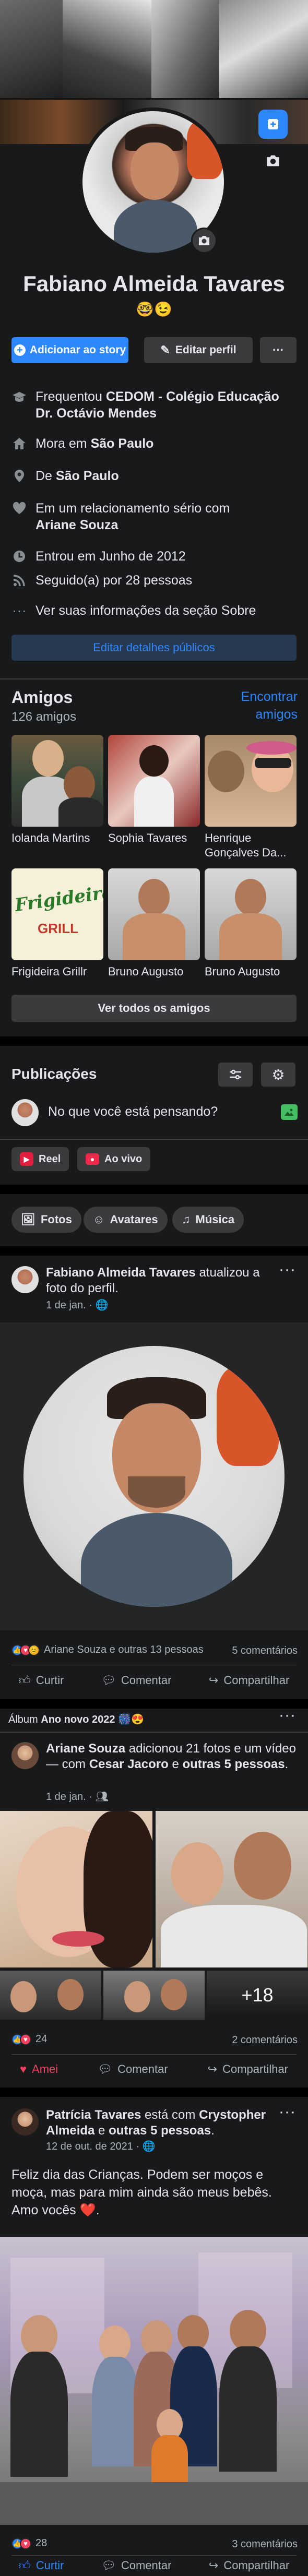  What do you see at coordinates (98, 557) in the screenshot?
I see `about-joined: Entrou em Junho de 2012` at bounding box center [98, 557].